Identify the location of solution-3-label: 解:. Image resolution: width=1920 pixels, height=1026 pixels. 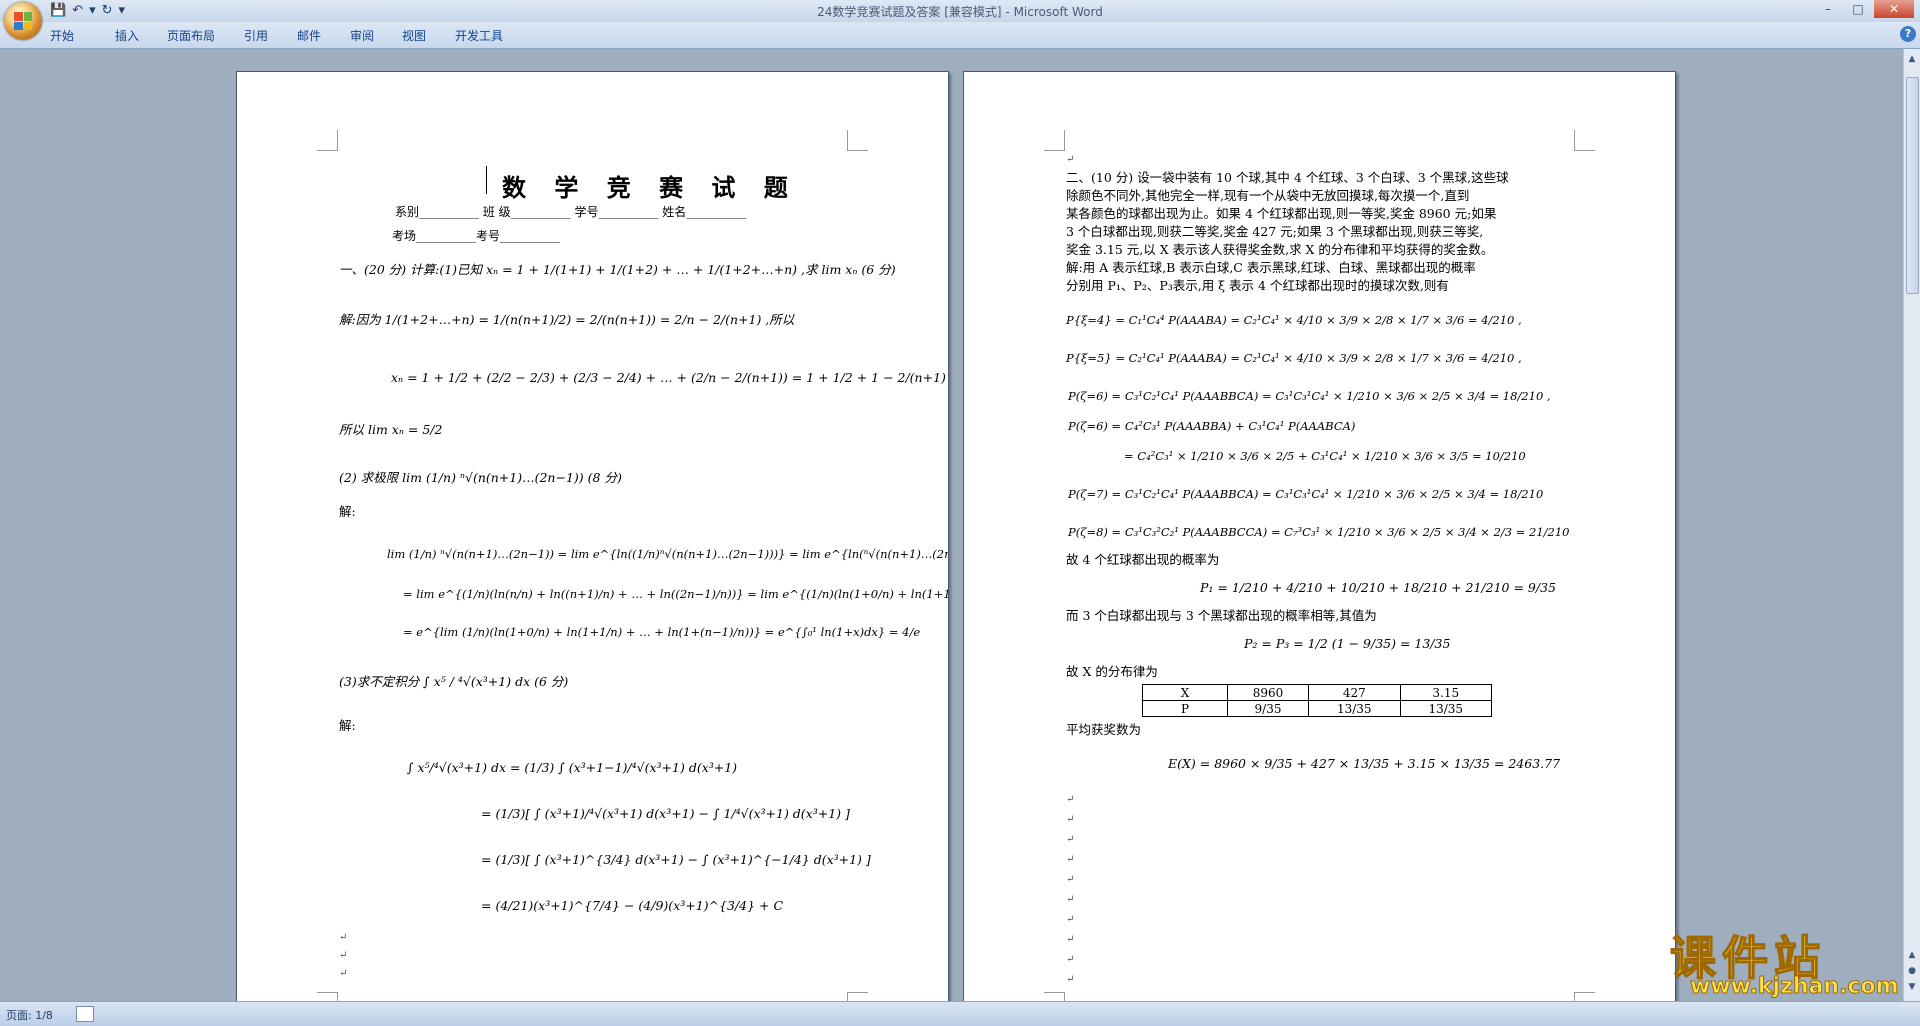
(347, 725).